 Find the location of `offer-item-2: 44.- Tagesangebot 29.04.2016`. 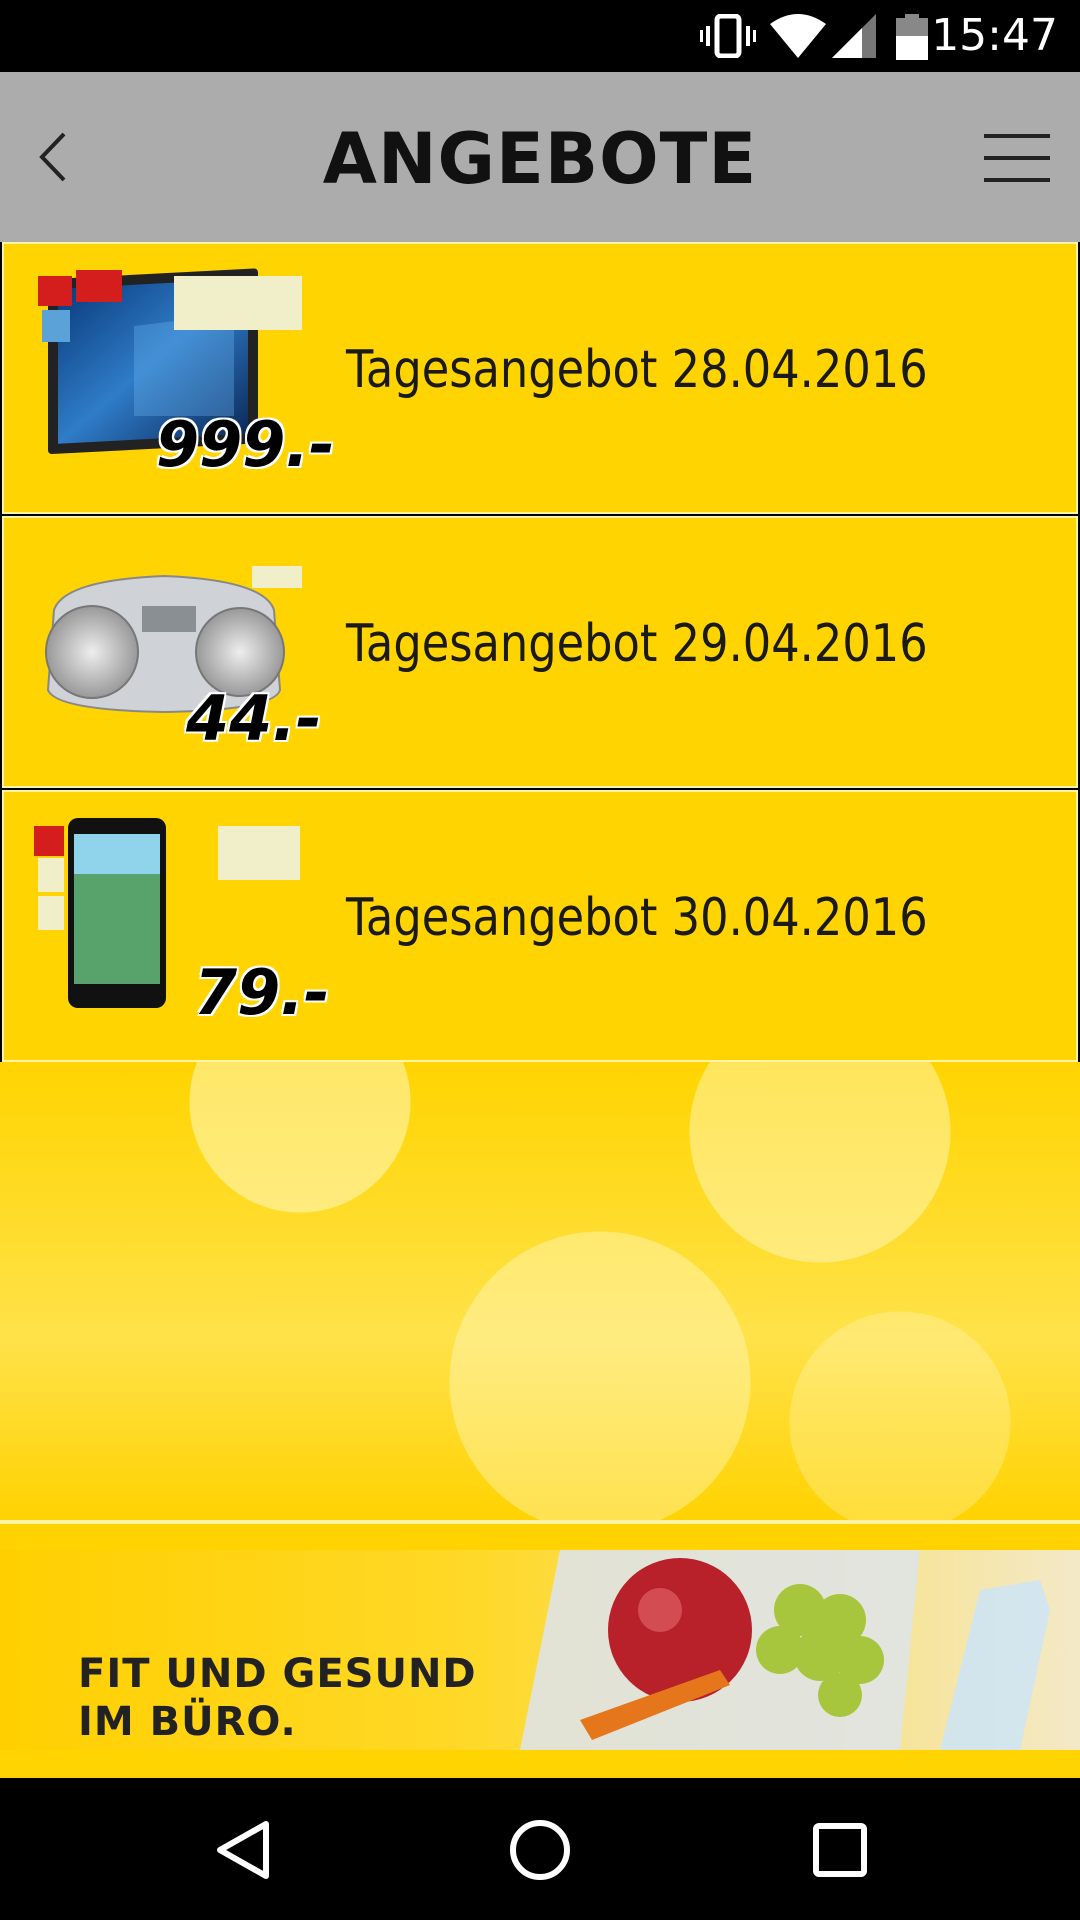

offer-item-2: 44.- Tagesangebot 29.04.2016 is located at coordinates (540, 652).